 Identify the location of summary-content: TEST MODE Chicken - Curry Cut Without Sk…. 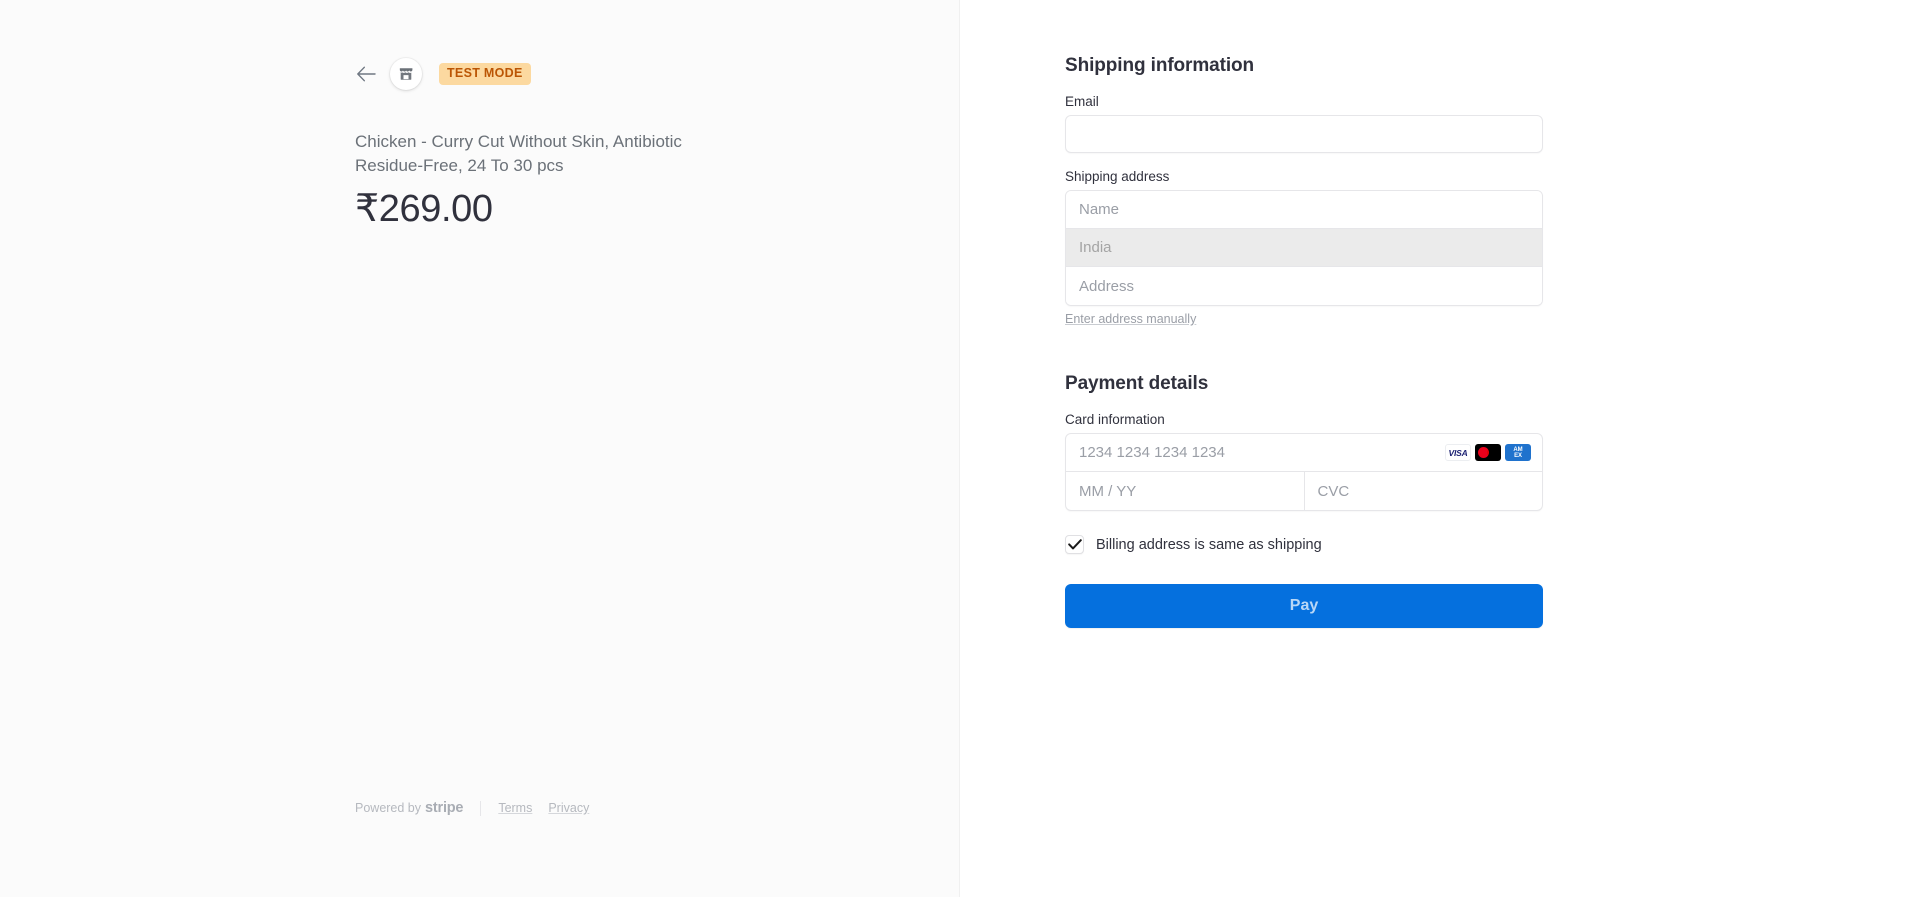
(590, 116).